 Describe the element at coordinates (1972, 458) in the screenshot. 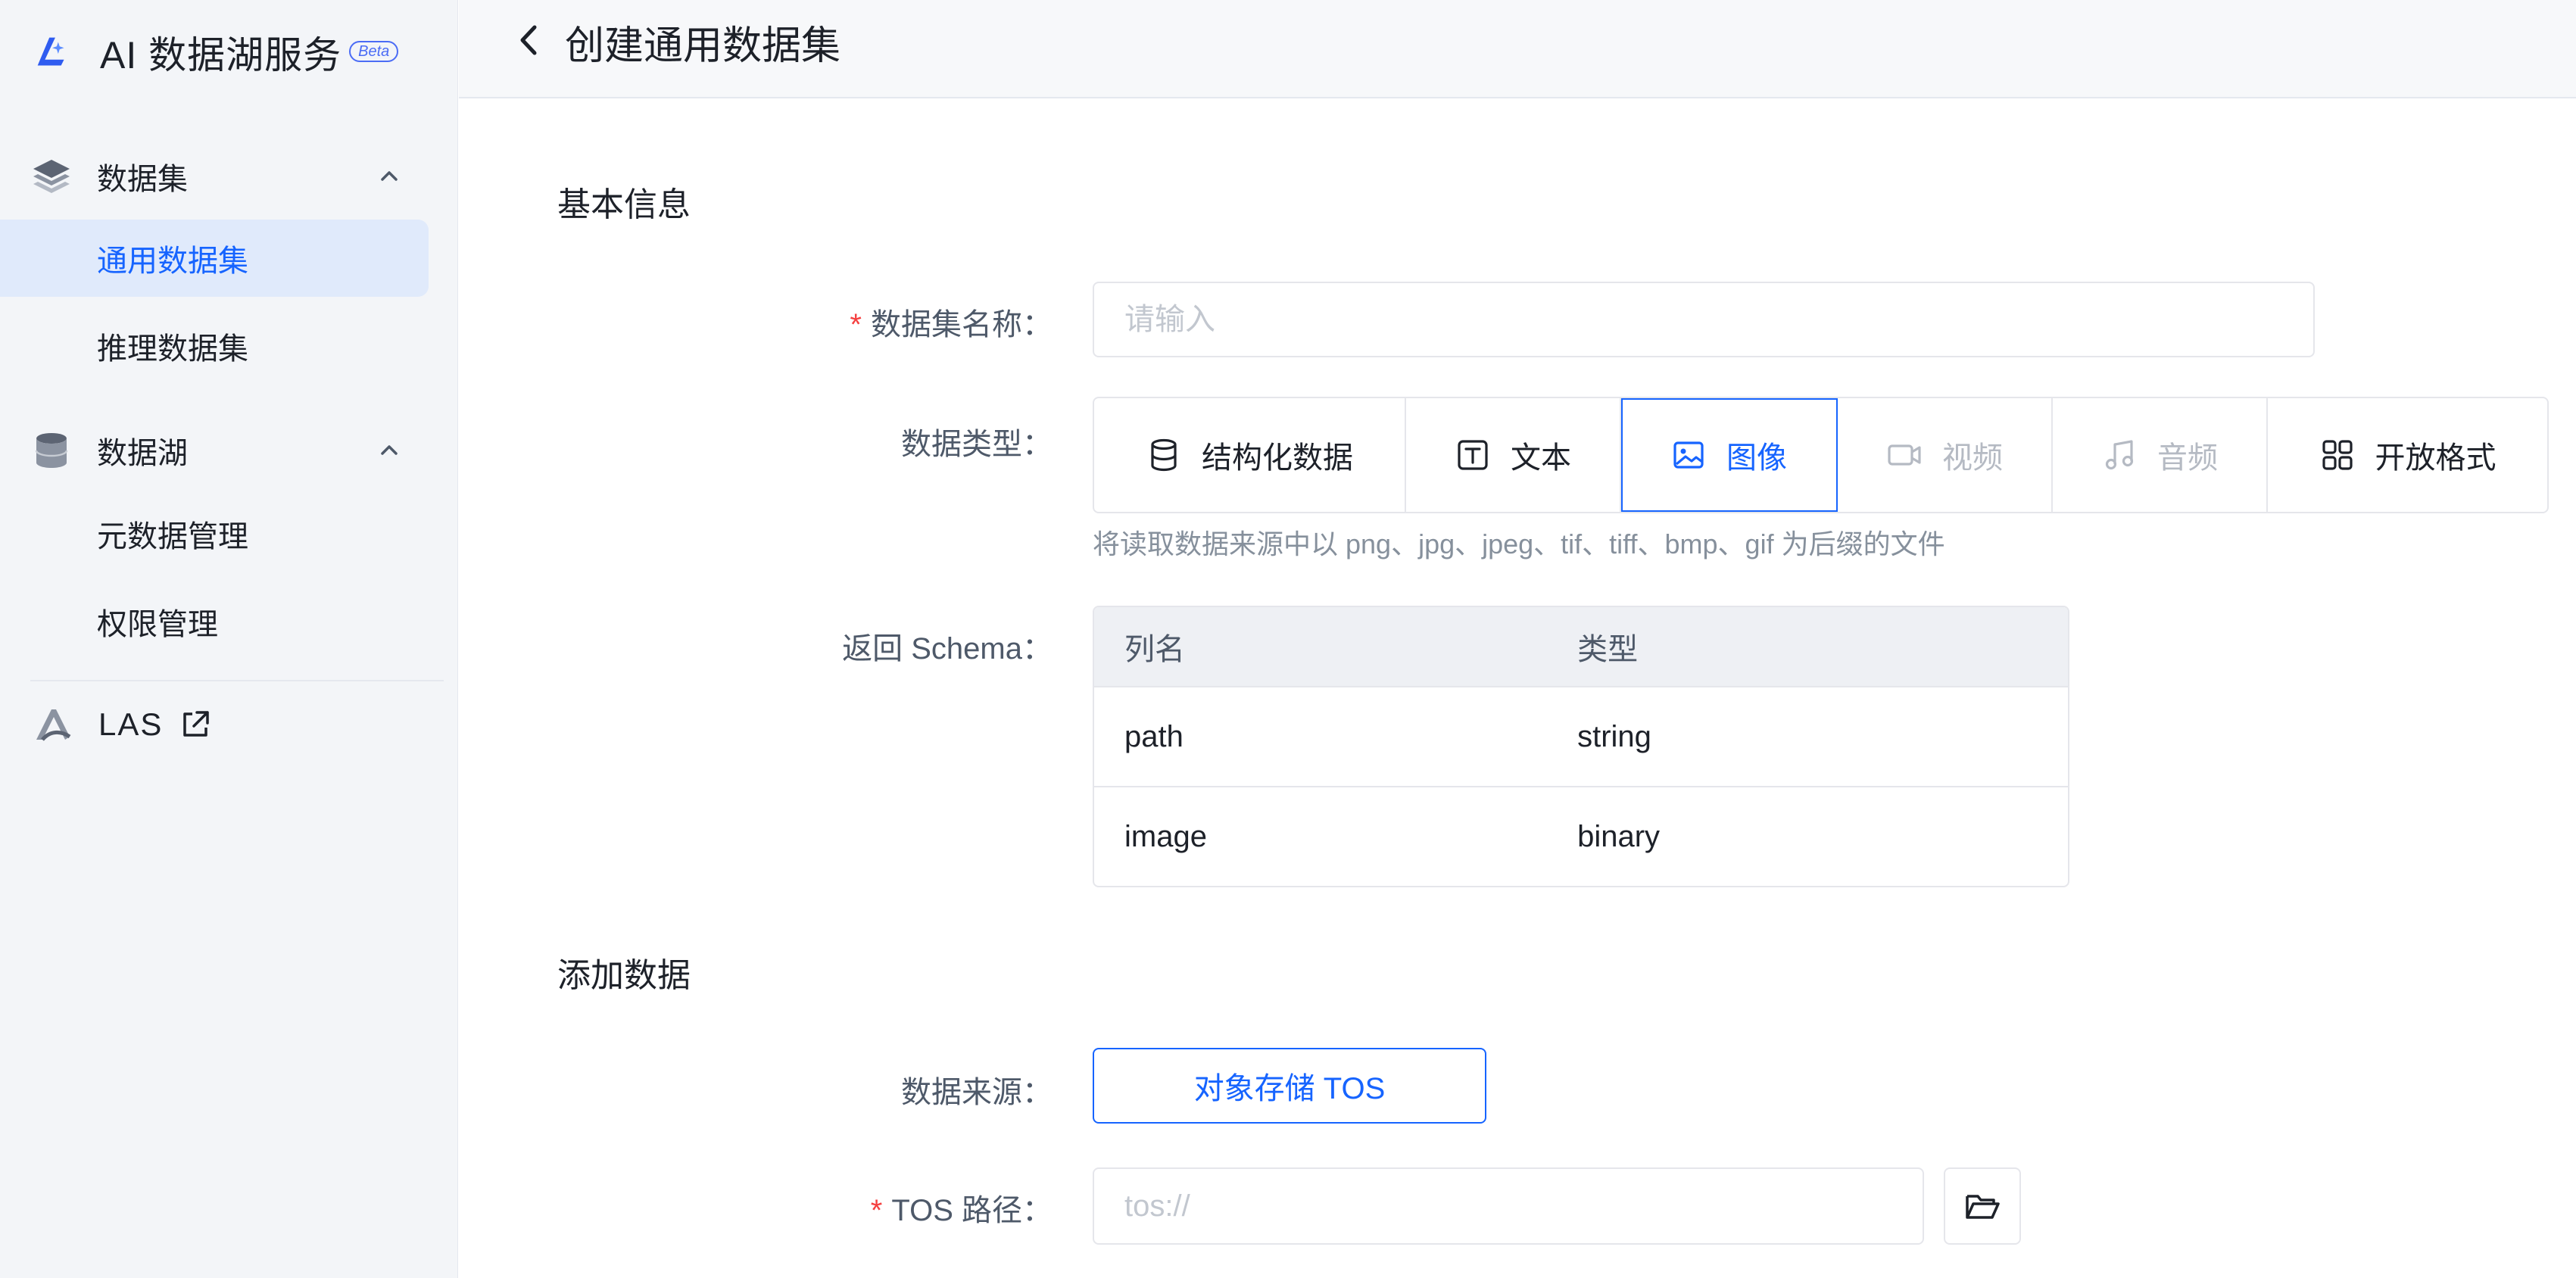

I see `data-type-label: 视频` at that location.